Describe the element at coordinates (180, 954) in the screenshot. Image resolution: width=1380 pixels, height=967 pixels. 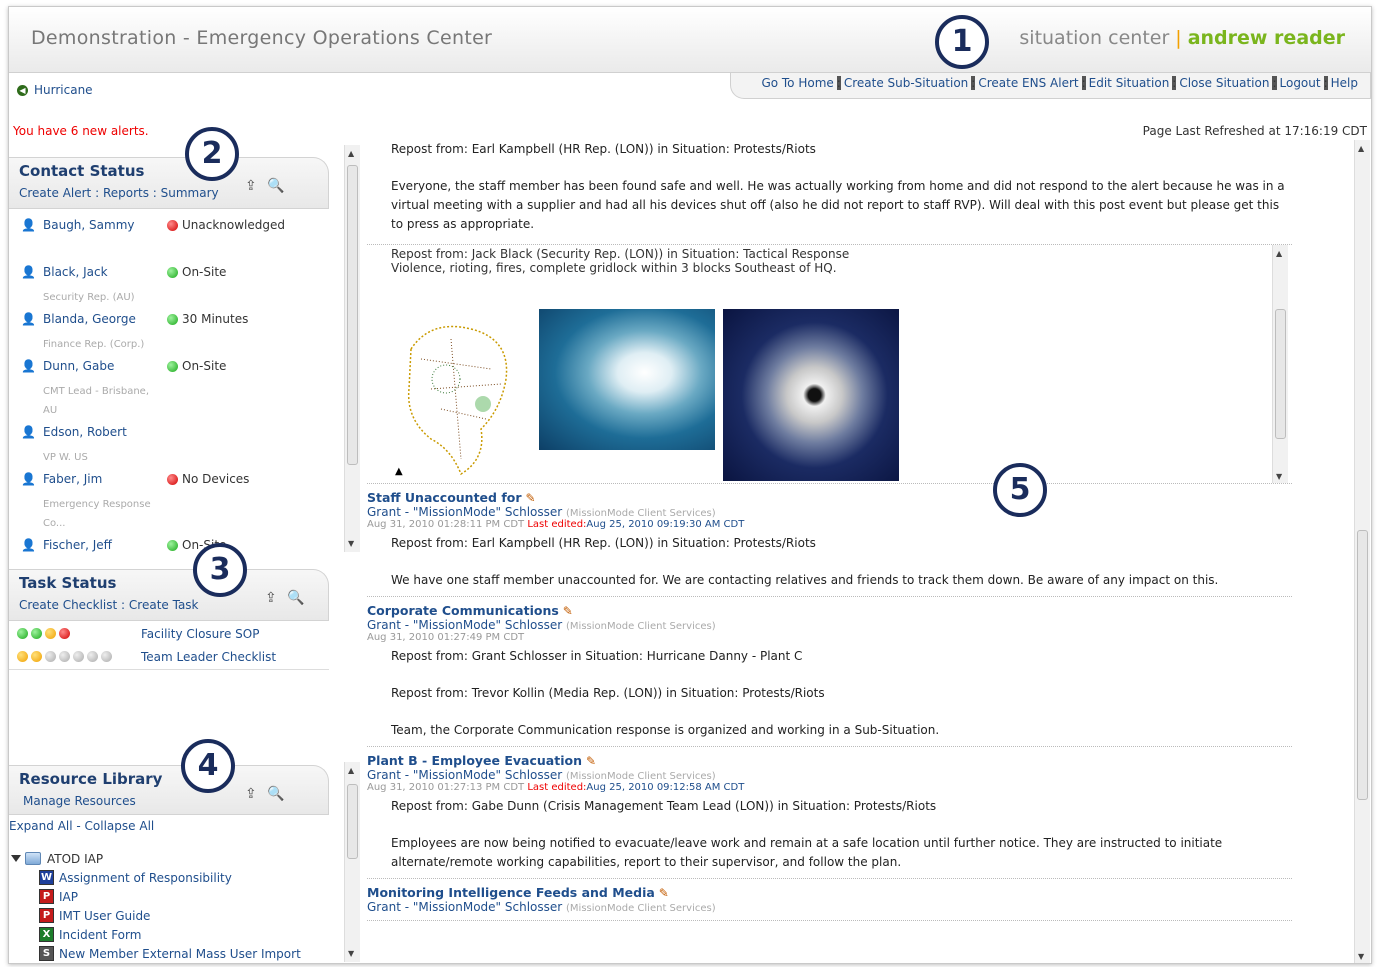
I see `tree-item-label: New Member External Mass User Import` at that location.